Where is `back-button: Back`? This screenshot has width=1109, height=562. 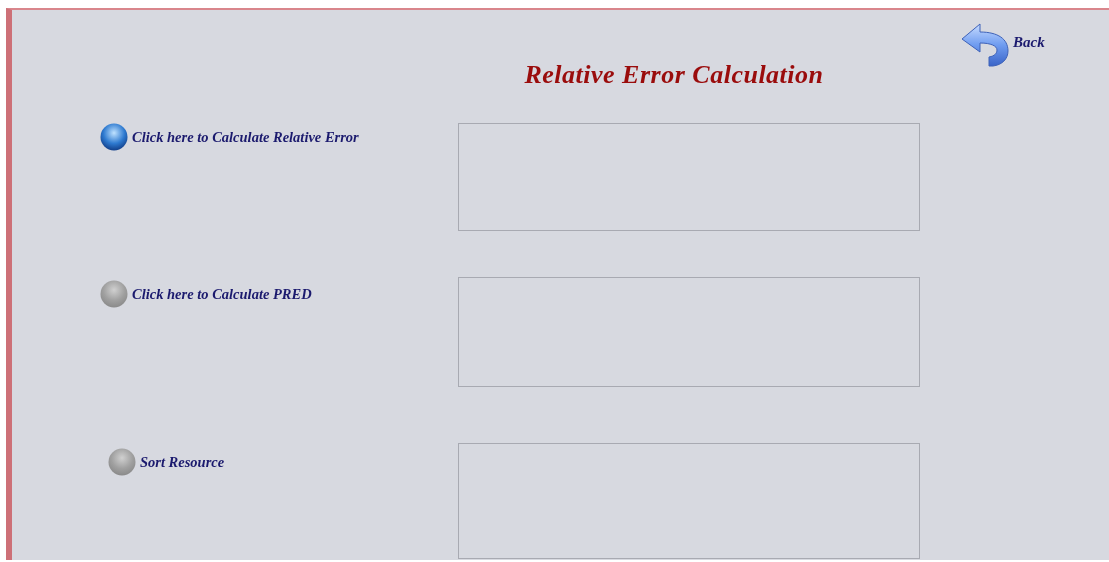 back-button: Back is located at coordinates (1002, 44).